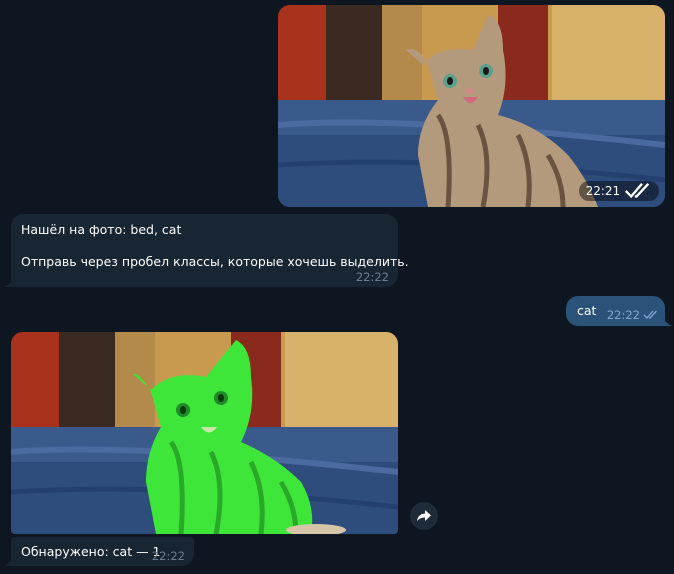 This screenshot has width=674, height=574. I want to click on message-line-1: Нашёл на фото: bed, cat, so click(101, 229).